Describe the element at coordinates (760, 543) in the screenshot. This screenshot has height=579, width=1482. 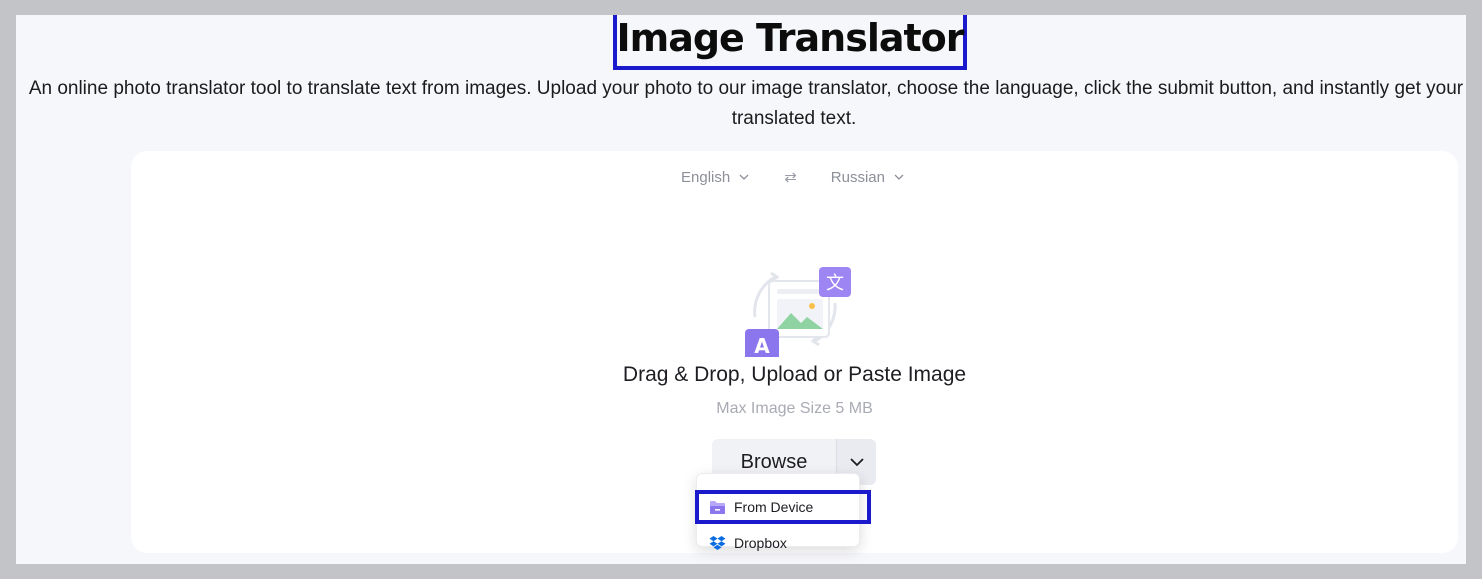
I see `menu-item-label: Dropbox` at that location.